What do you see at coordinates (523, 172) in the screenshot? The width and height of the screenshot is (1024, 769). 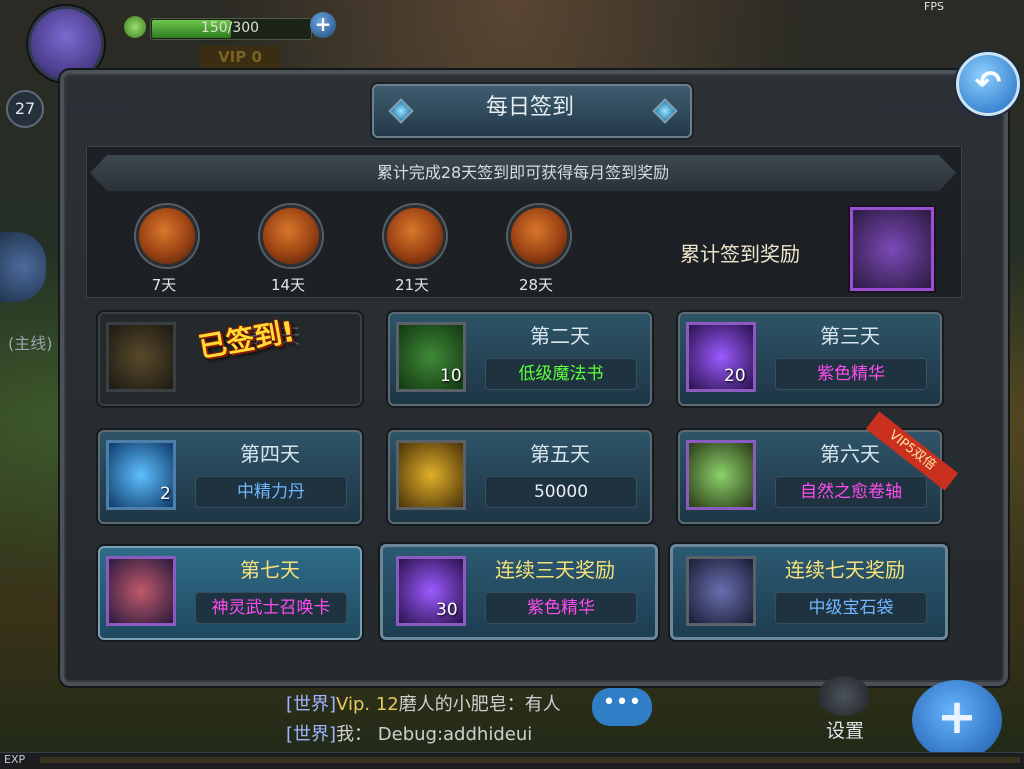 I see `monthly-banner-text: 累计完成28天签到即可获得每月签到奖励` at bounding box center [523, 172].